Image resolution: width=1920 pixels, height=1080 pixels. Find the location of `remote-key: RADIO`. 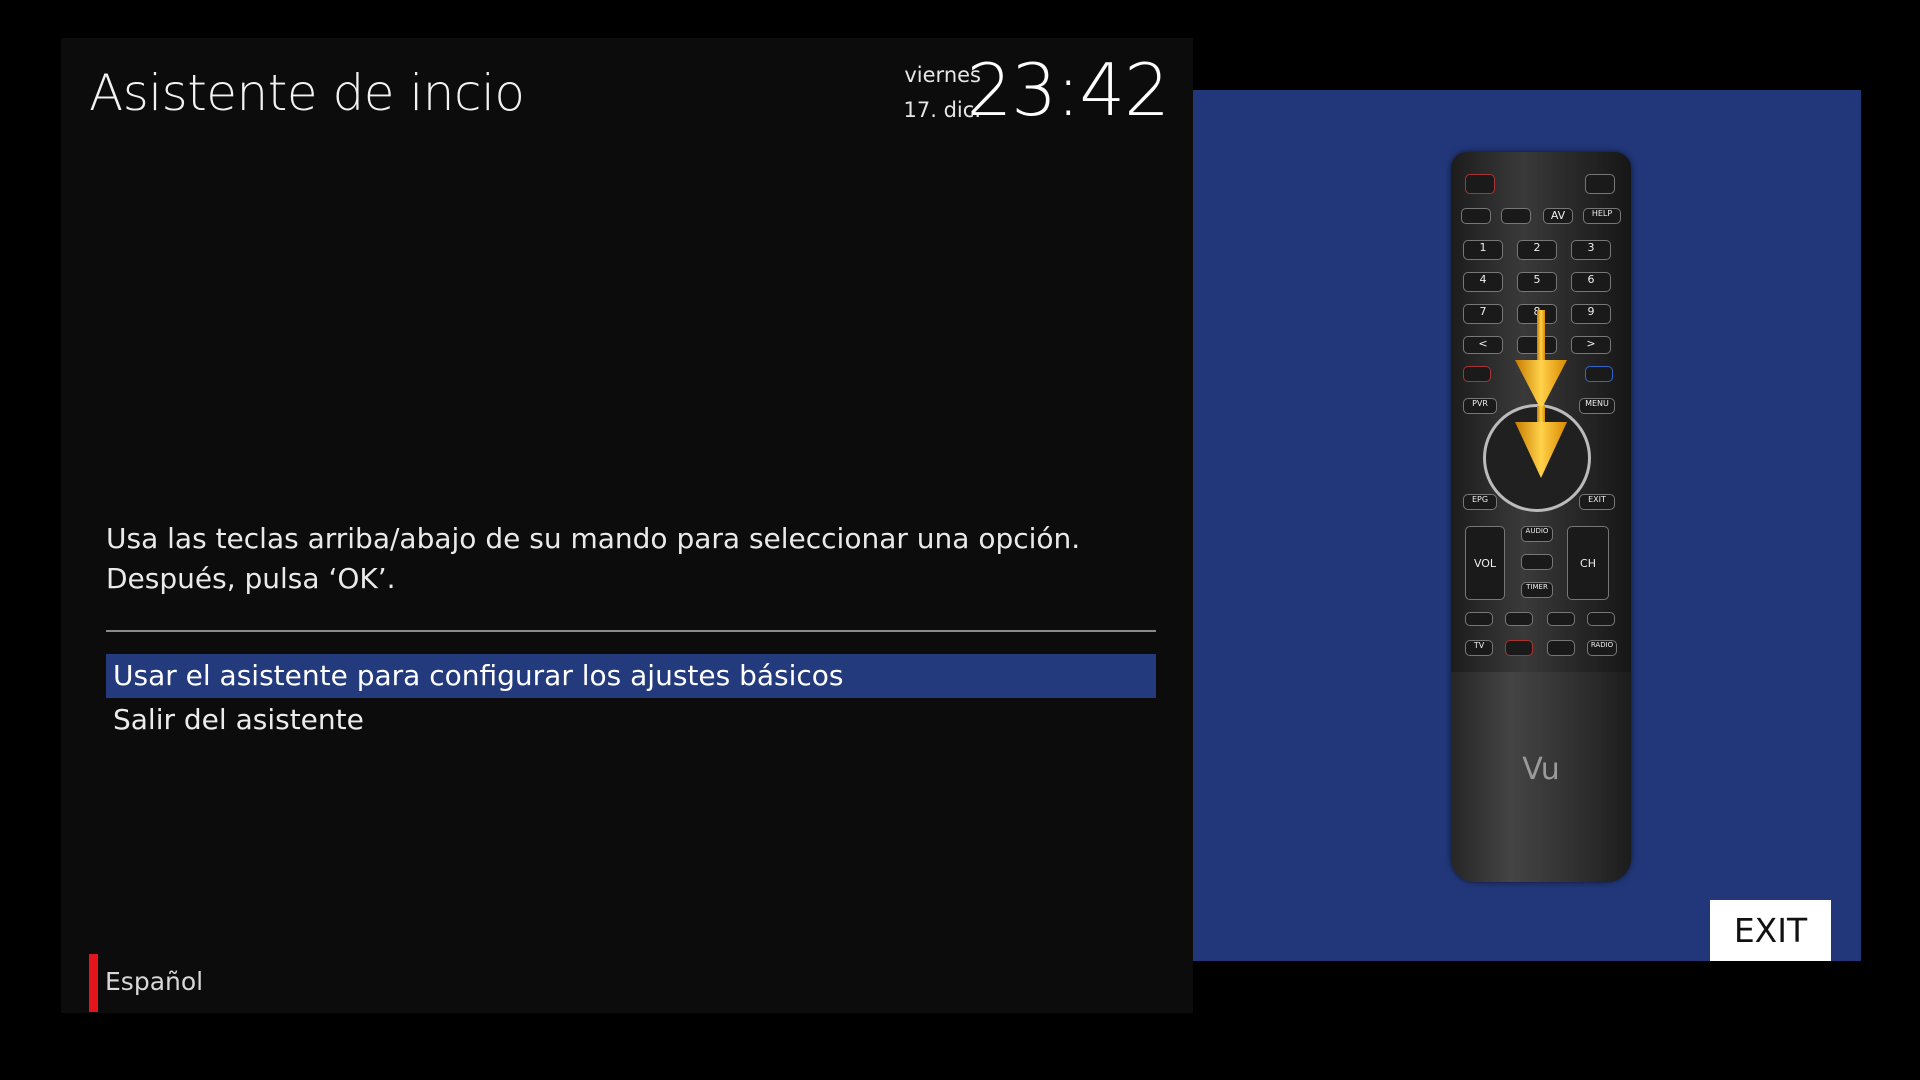

remote-key: RADIO is located at coordinates (1602, 648).